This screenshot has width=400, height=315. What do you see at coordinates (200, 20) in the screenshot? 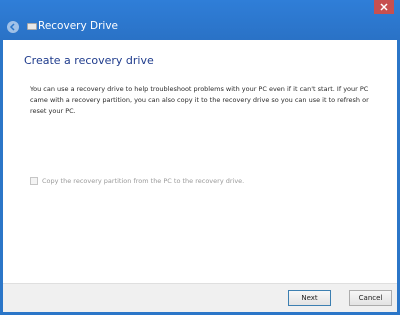
I see `title-bar: Recovery Drive` at bounding box center [200, 20].